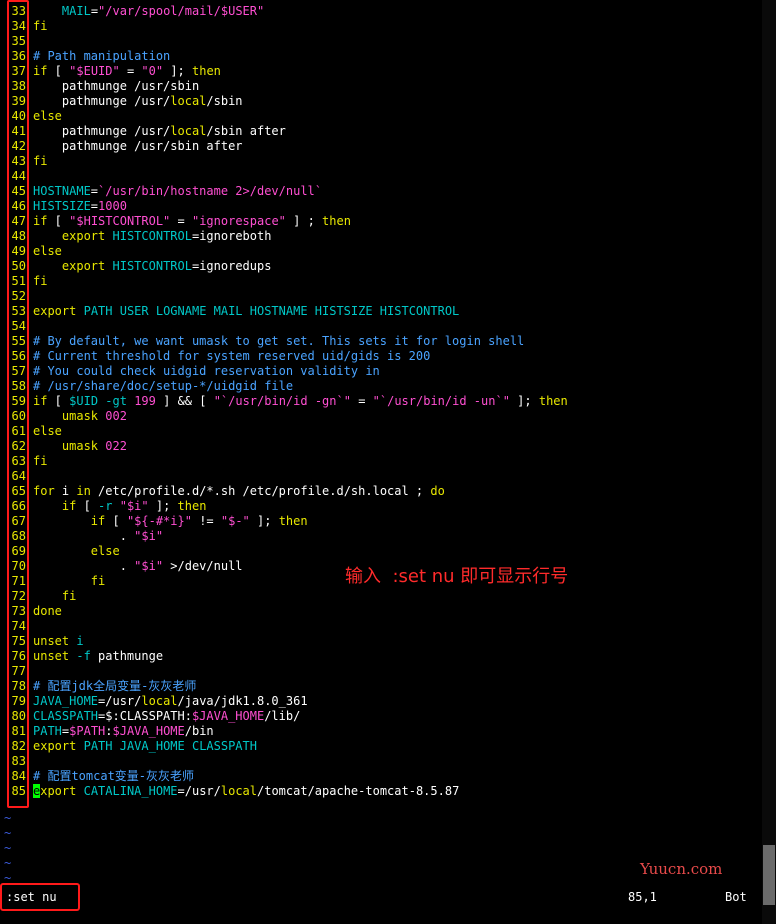  Describe the element at coordinates (380, 701) in the screenshot. I see `code-line: 79 JAVA_HOME=/usr/local/java/jdk1.8.0_361` at that location.